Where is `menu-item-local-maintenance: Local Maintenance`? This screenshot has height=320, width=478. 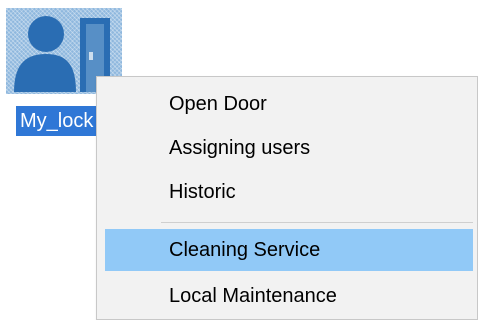 menu-item-local-maintenance: Local Maintenance is located at coordinates (289, 296).